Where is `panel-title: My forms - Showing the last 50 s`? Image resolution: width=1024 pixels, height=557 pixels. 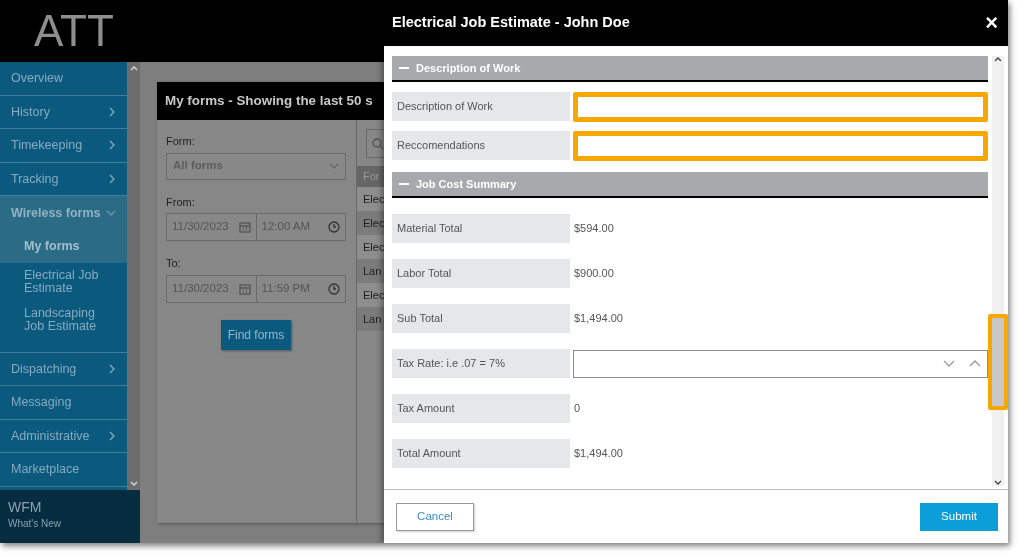 panel-title: My forms - Showing the last 50 s is located at coordinates (270, 101).